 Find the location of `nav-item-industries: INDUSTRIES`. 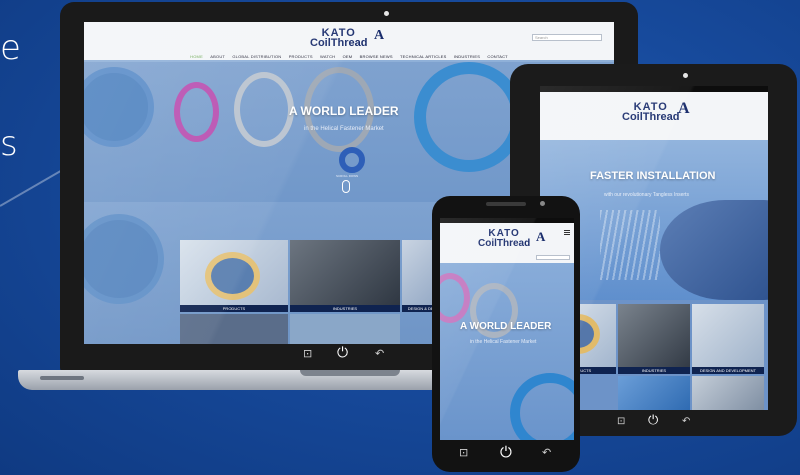

nav-item-industries: INDUSTRIES is located at coordinates (467, 56).